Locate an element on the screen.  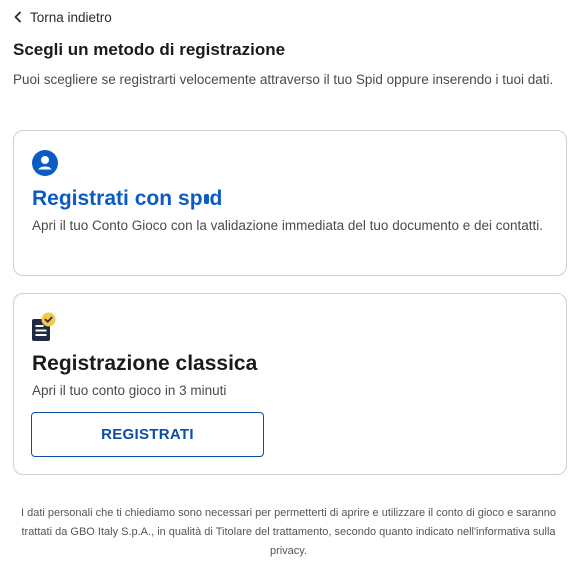
classic-card-description: Apri il tuo conto gioco in 3 minuti is located at coordinates (129, 390).